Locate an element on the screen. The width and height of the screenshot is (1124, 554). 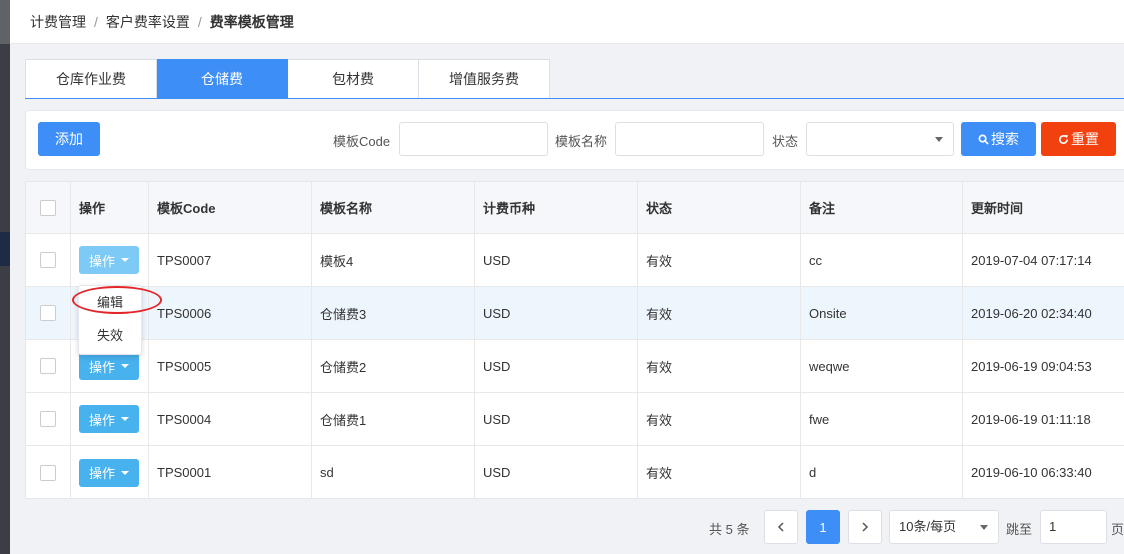
row-name: 仓储费2 is located at coordinates (393, 366).